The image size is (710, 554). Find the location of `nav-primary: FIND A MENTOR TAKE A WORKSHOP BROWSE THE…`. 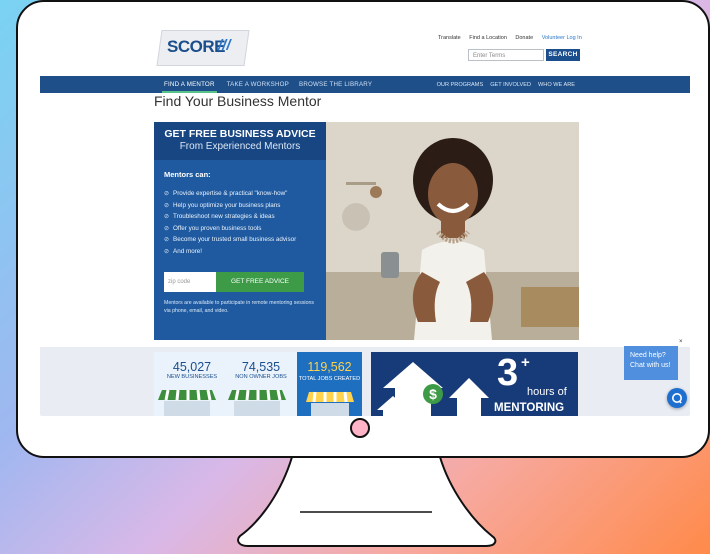

nav-primary: FIND A MENTOR TAKE A WORKSHOP BROWSE THE… is located at coordinates (267, 84).